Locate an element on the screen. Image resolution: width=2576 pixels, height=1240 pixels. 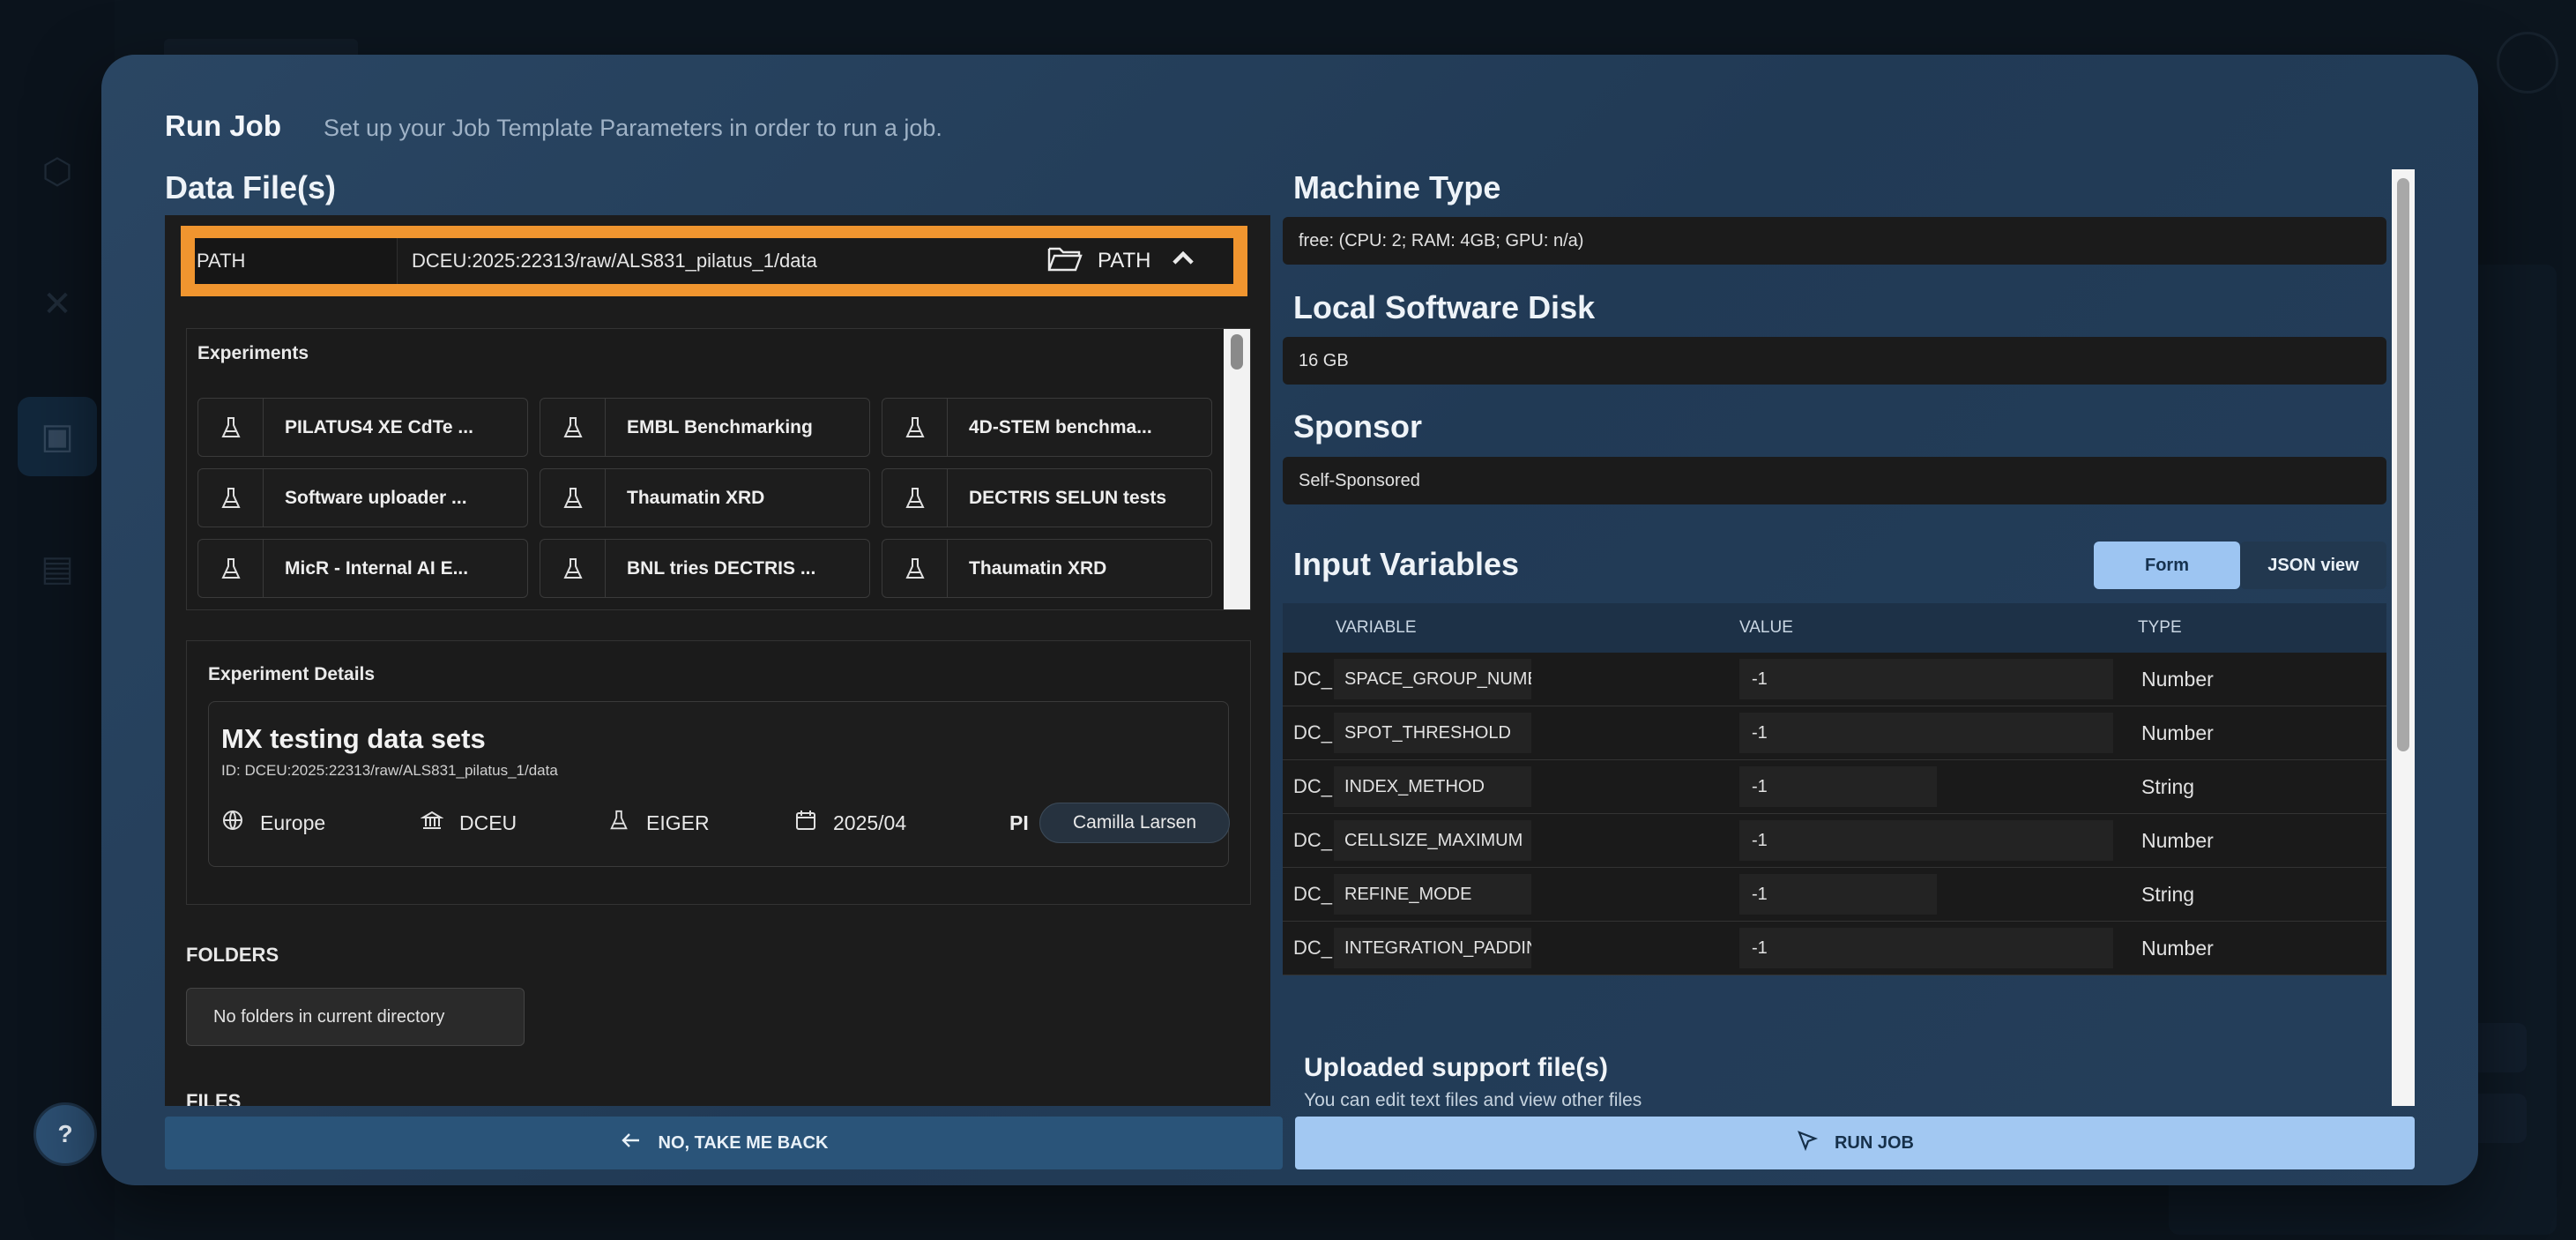
folder-open-icon is located at coordinates (1064, 261).